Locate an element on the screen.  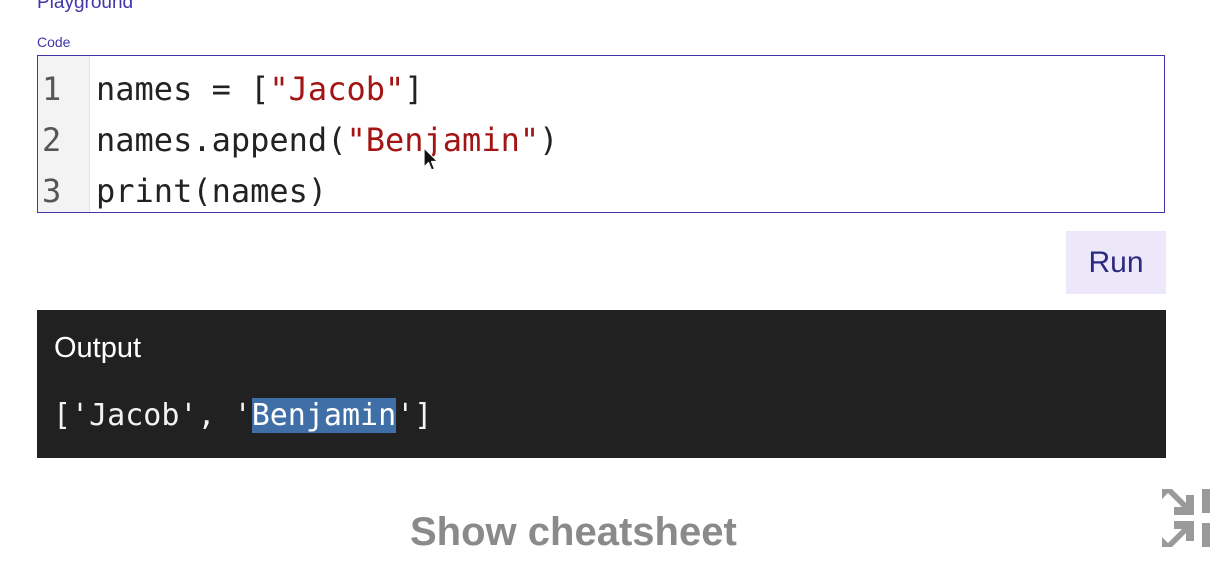
code-token: print(names) is located at coordinates (212, 191).